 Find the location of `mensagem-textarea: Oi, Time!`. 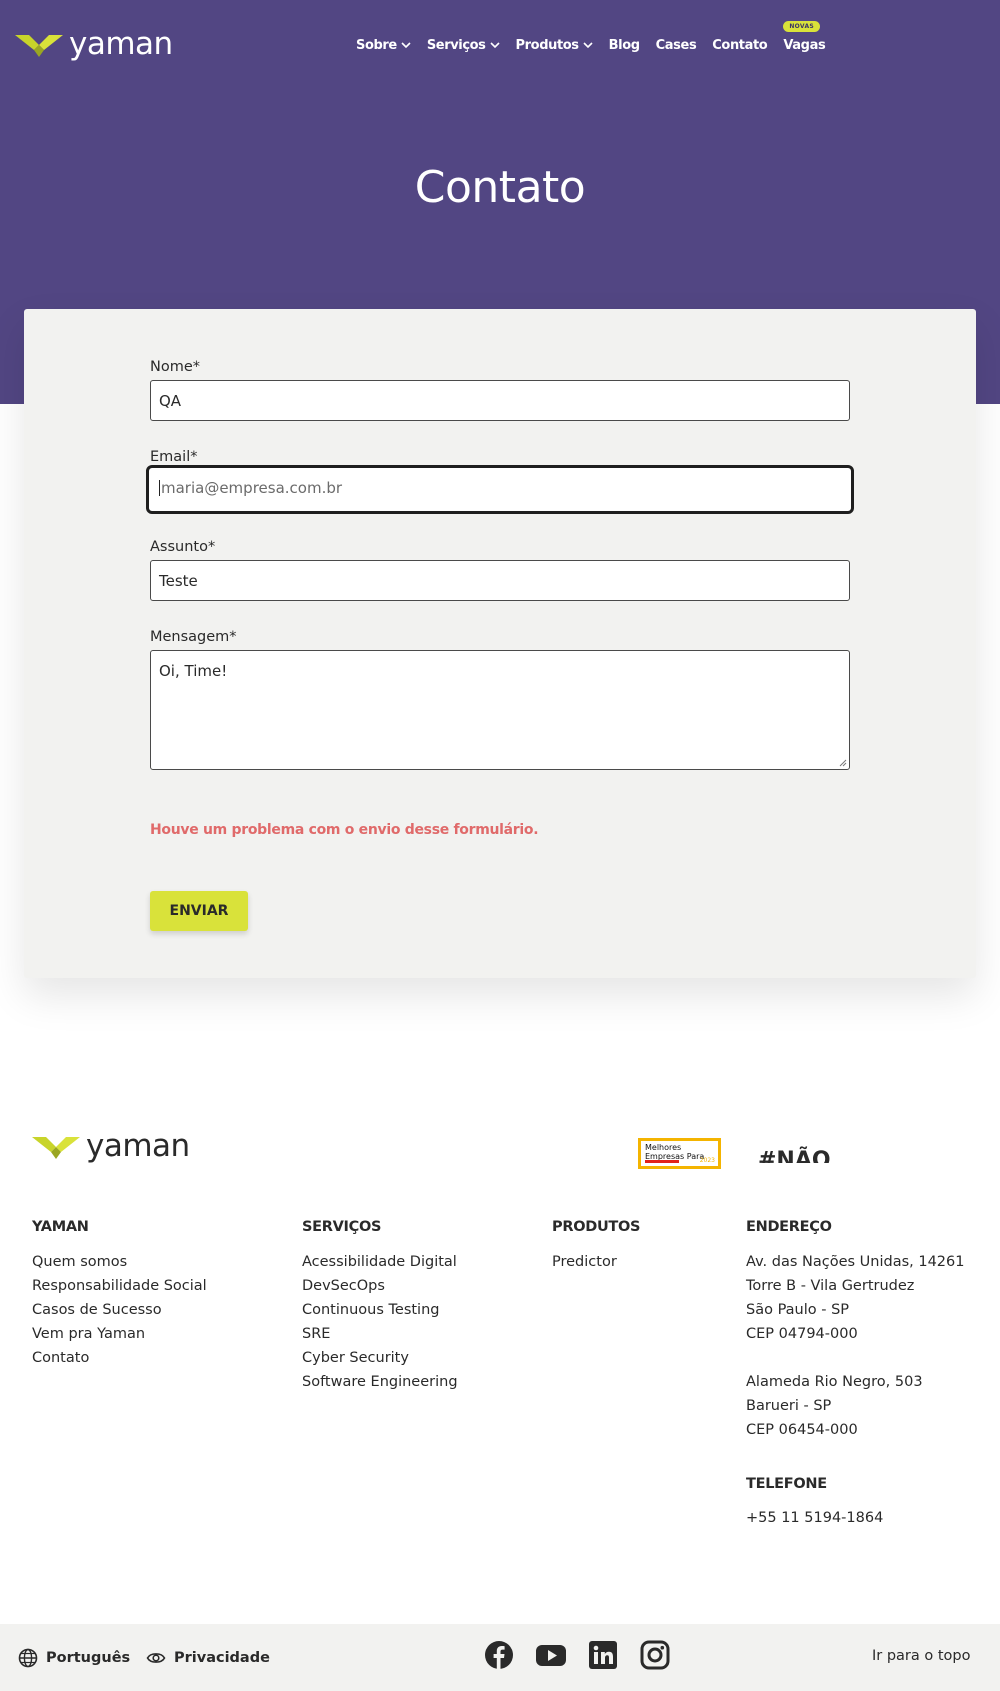

mensagem-textarea: Oi, Time! is located at coordinates (500, 710).